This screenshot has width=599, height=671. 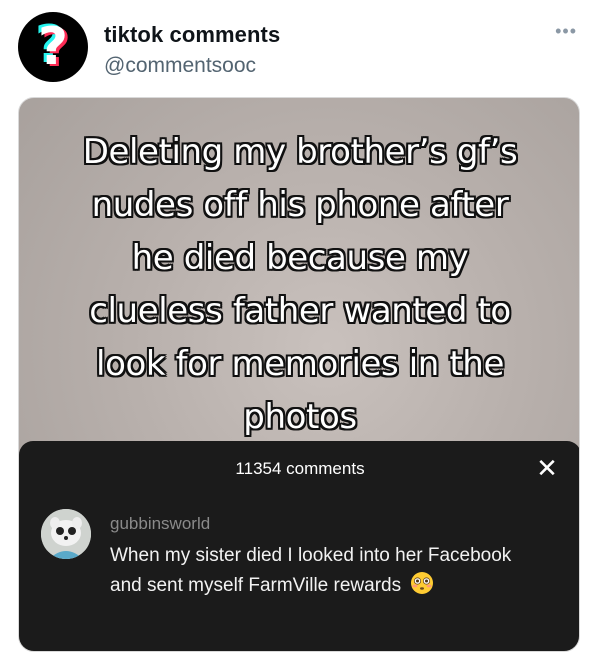 I want to click on profile-avatar: ? ? ?, so click(x=53, y=47).